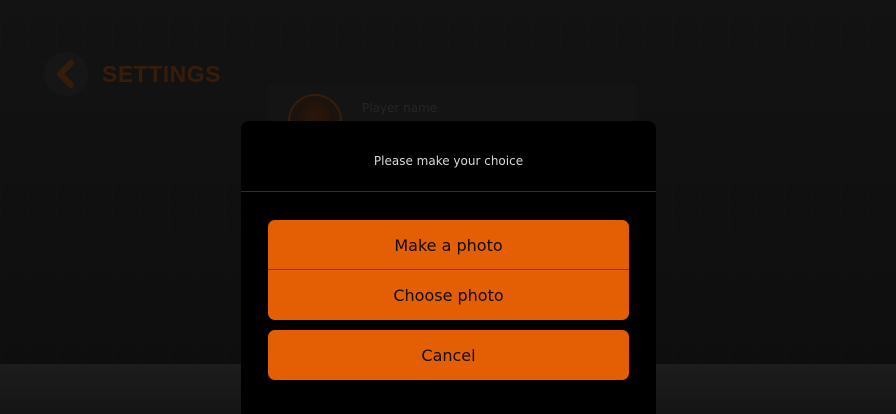 Image resolution: width=896 pixels, height=414 pixels. I want to click on make-photo-button: Make a photo, so click(448, 245).